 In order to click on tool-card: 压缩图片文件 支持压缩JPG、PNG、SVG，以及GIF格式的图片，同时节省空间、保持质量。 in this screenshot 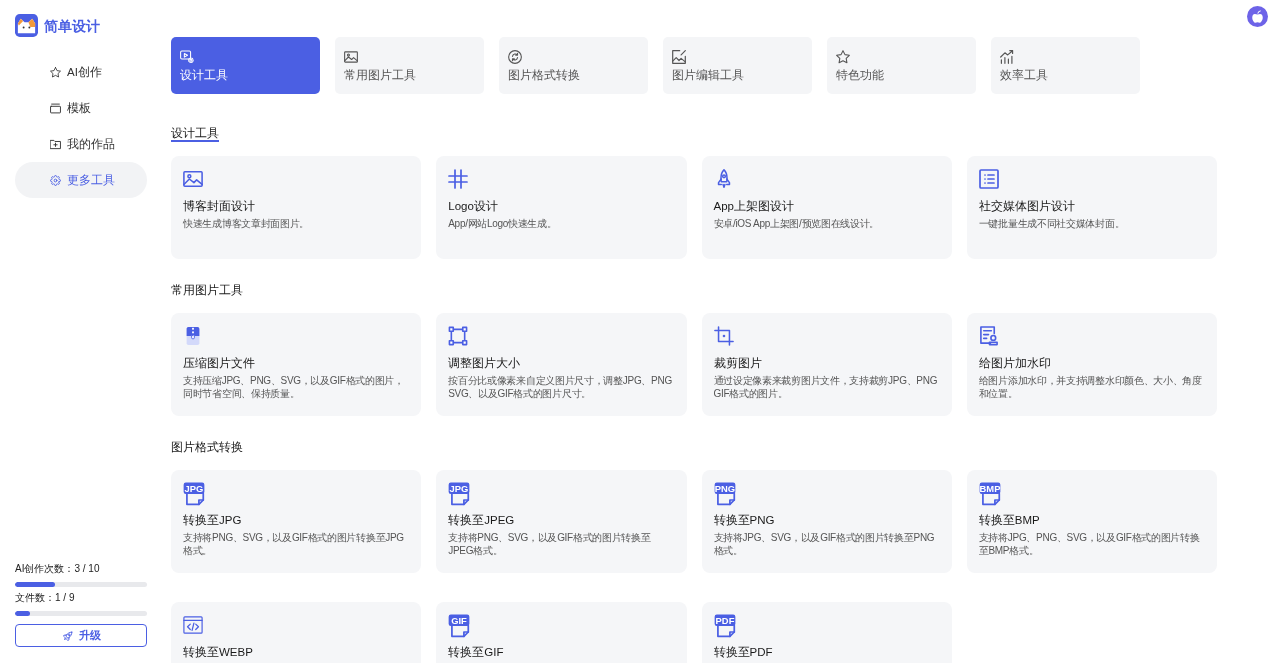, I will do `click(296, 364)`.